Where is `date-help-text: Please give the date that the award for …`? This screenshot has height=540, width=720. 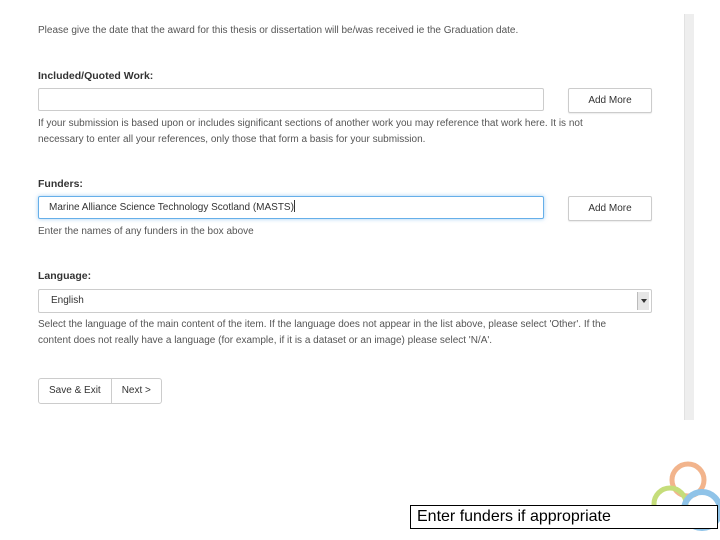 date-help-text: Please give the date that the award for … is located at coordinates (278, 30).